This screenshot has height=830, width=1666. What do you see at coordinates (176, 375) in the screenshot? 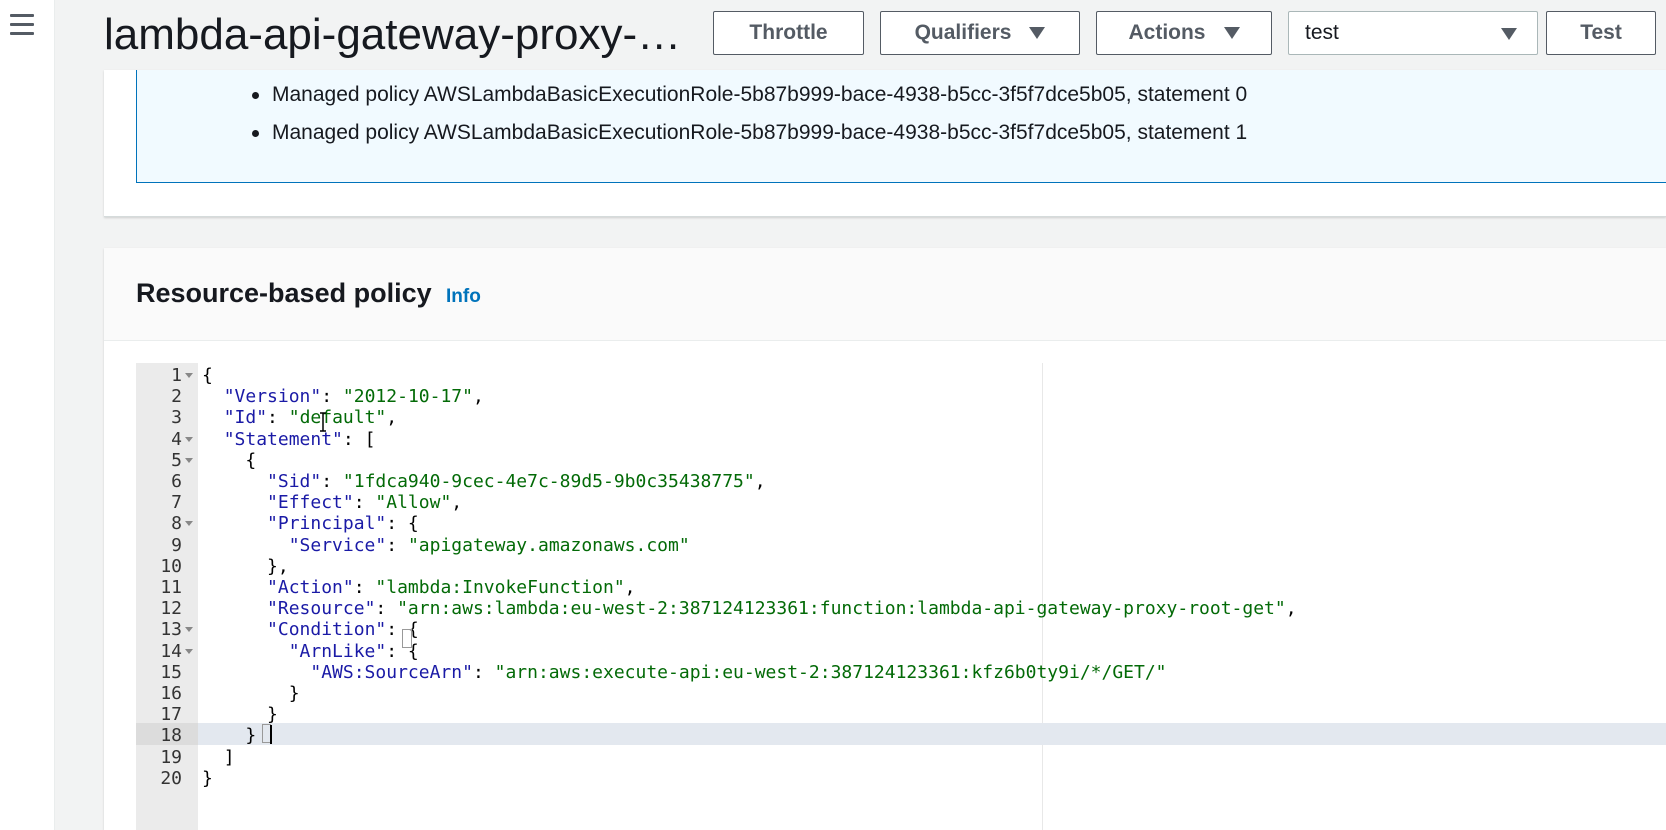
I see `line-number: 1` at bounding box center [176, 375].